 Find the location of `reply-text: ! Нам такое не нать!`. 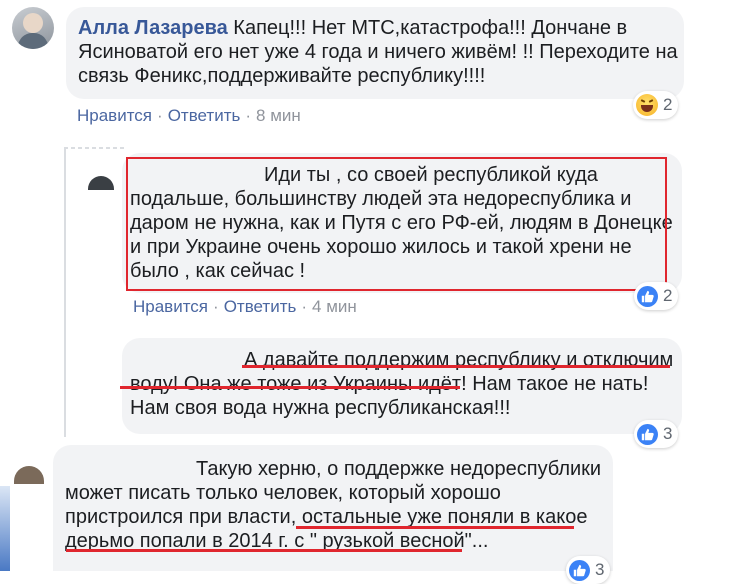

reply-text: ! Нам такое не нать! is located at coordinates (555, 384).